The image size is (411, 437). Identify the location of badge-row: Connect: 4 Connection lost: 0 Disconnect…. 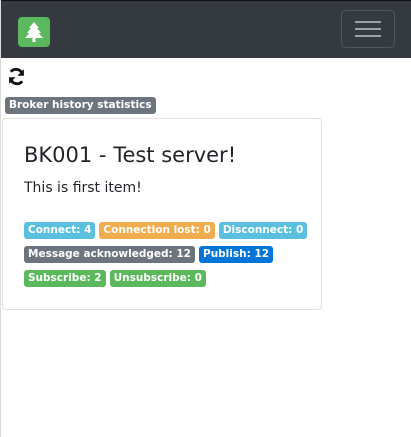
(169, 230).